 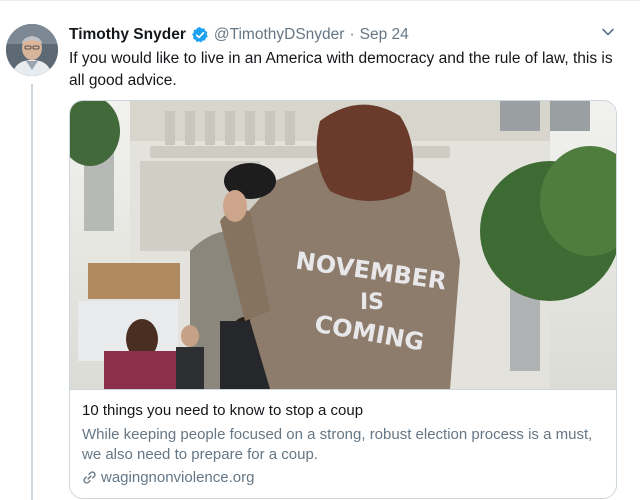 What do you see at coordinates (127, 35) in the screenshot?
I see `author-name: Timothy Snyder` at bounding box center [127, 35].